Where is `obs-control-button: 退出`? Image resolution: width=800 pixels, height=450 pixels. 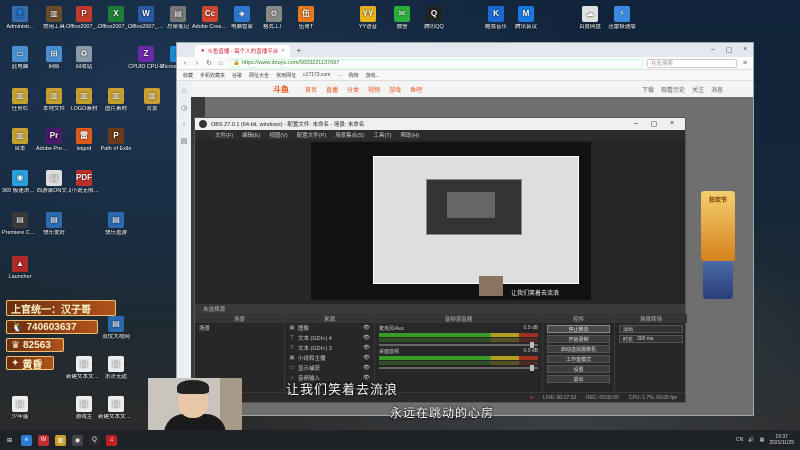 obs-control-button: 退出 is located at coordinates (578, 379).